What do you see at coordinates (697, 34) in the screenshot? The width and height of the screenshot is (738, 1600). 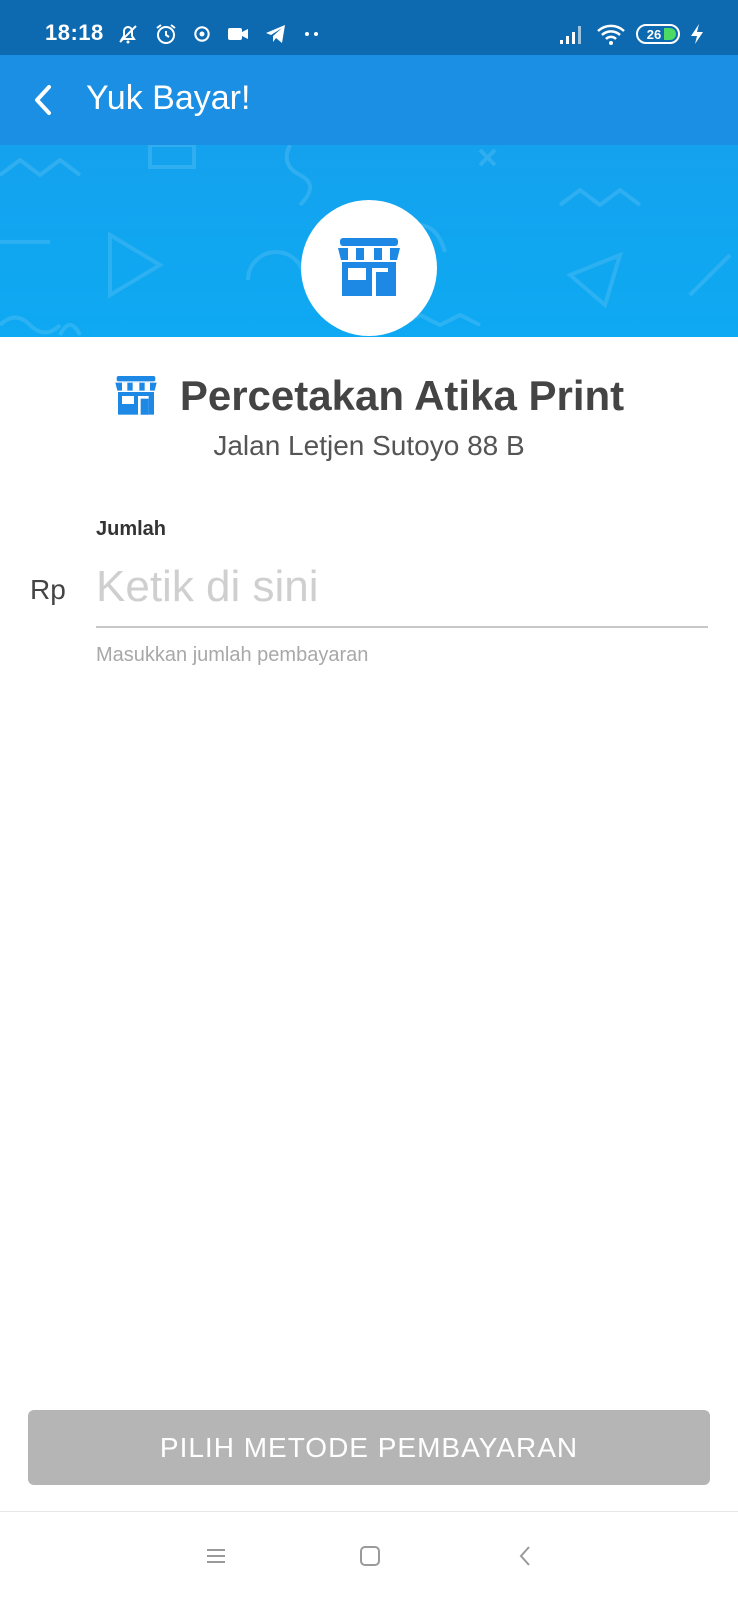 I see `charging-icon` at bounding box center [697, 34].